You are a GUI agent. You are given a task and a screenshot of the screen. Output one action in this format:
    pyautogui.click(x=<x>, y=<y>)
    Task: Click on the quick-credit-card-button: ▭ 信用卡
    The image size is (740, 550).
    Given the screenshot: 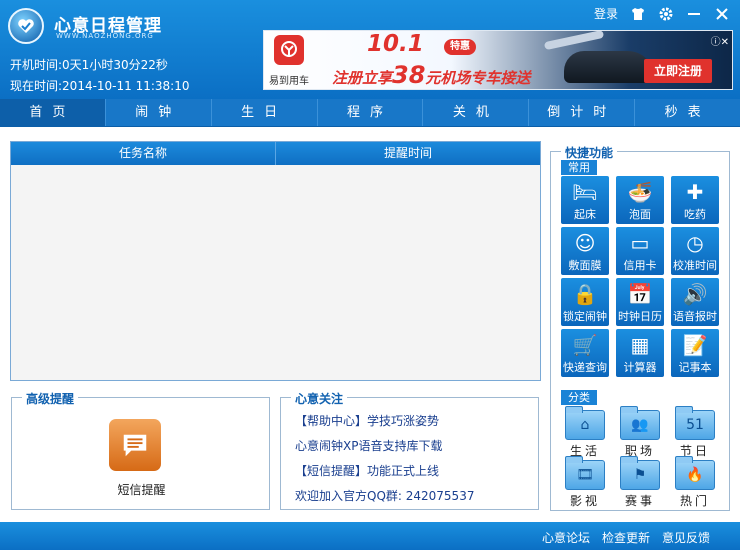 What is the action you would take?
    pyautogui.click(x=640, y=251)
    